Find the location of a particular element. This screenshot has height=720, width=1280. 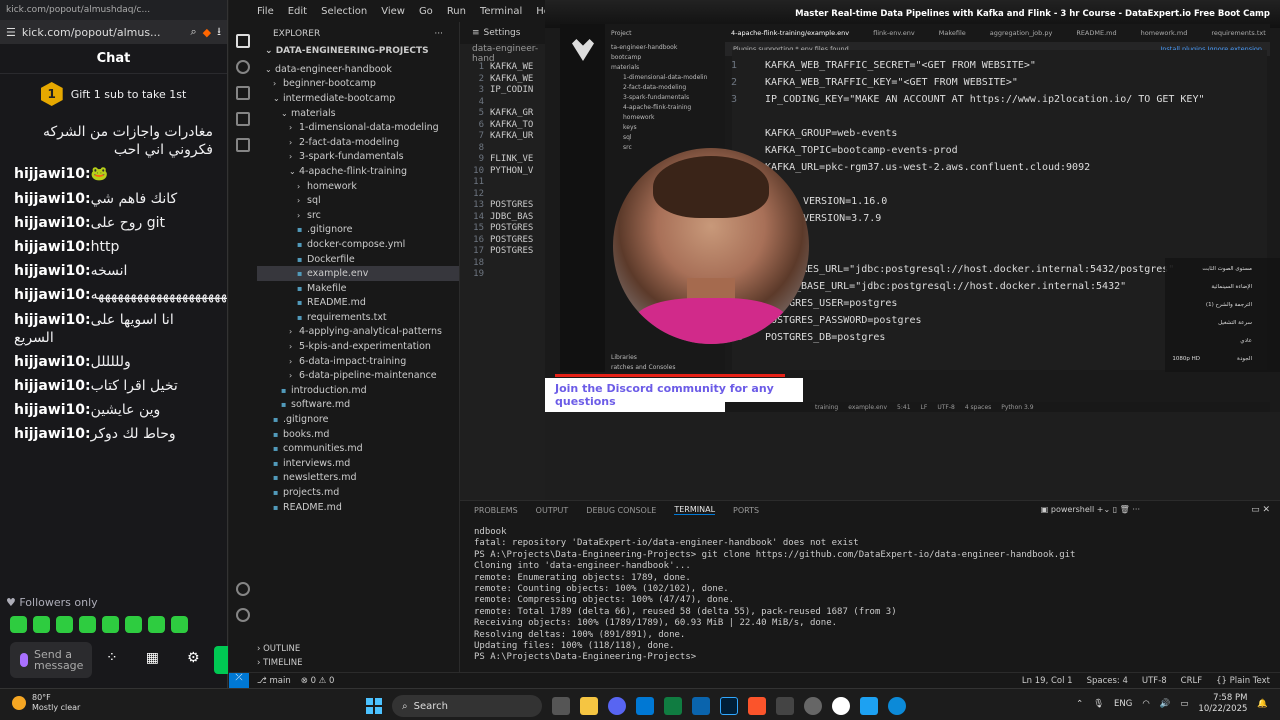

menu-item-file: File is located at coordinates (265, 11).